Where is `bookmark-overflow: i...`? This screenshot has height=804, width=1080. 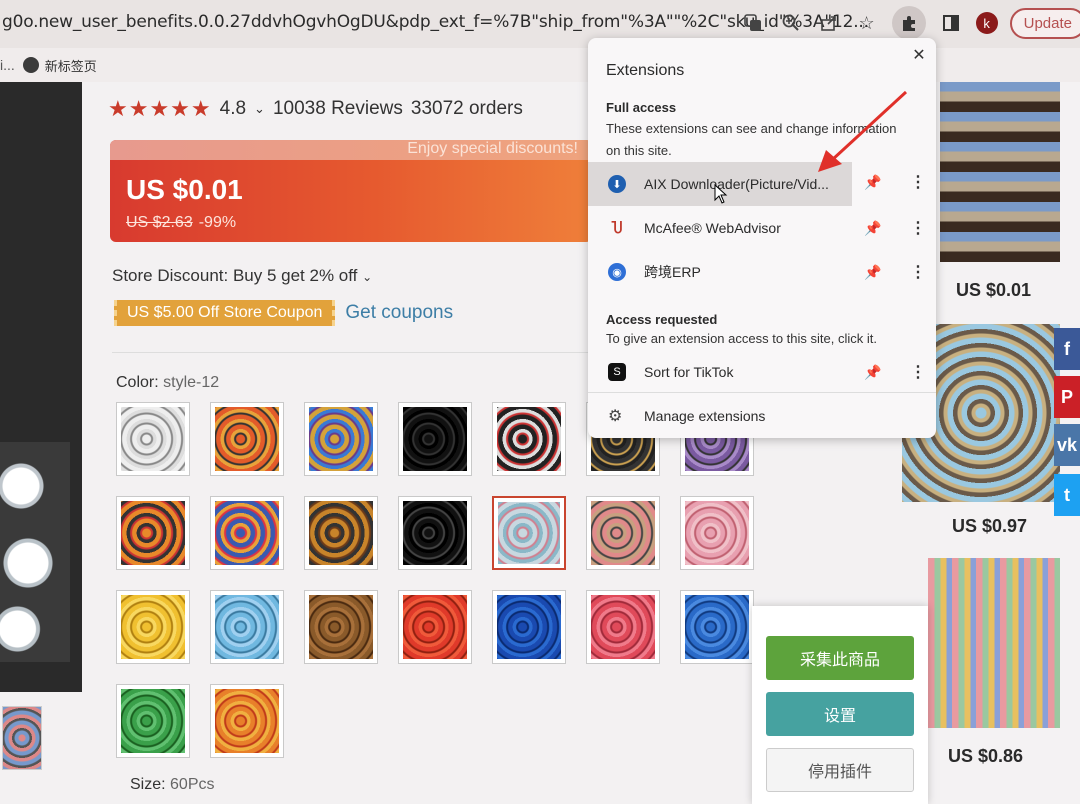 bookmark-overflow: i... is located at coordinates (7, 65).